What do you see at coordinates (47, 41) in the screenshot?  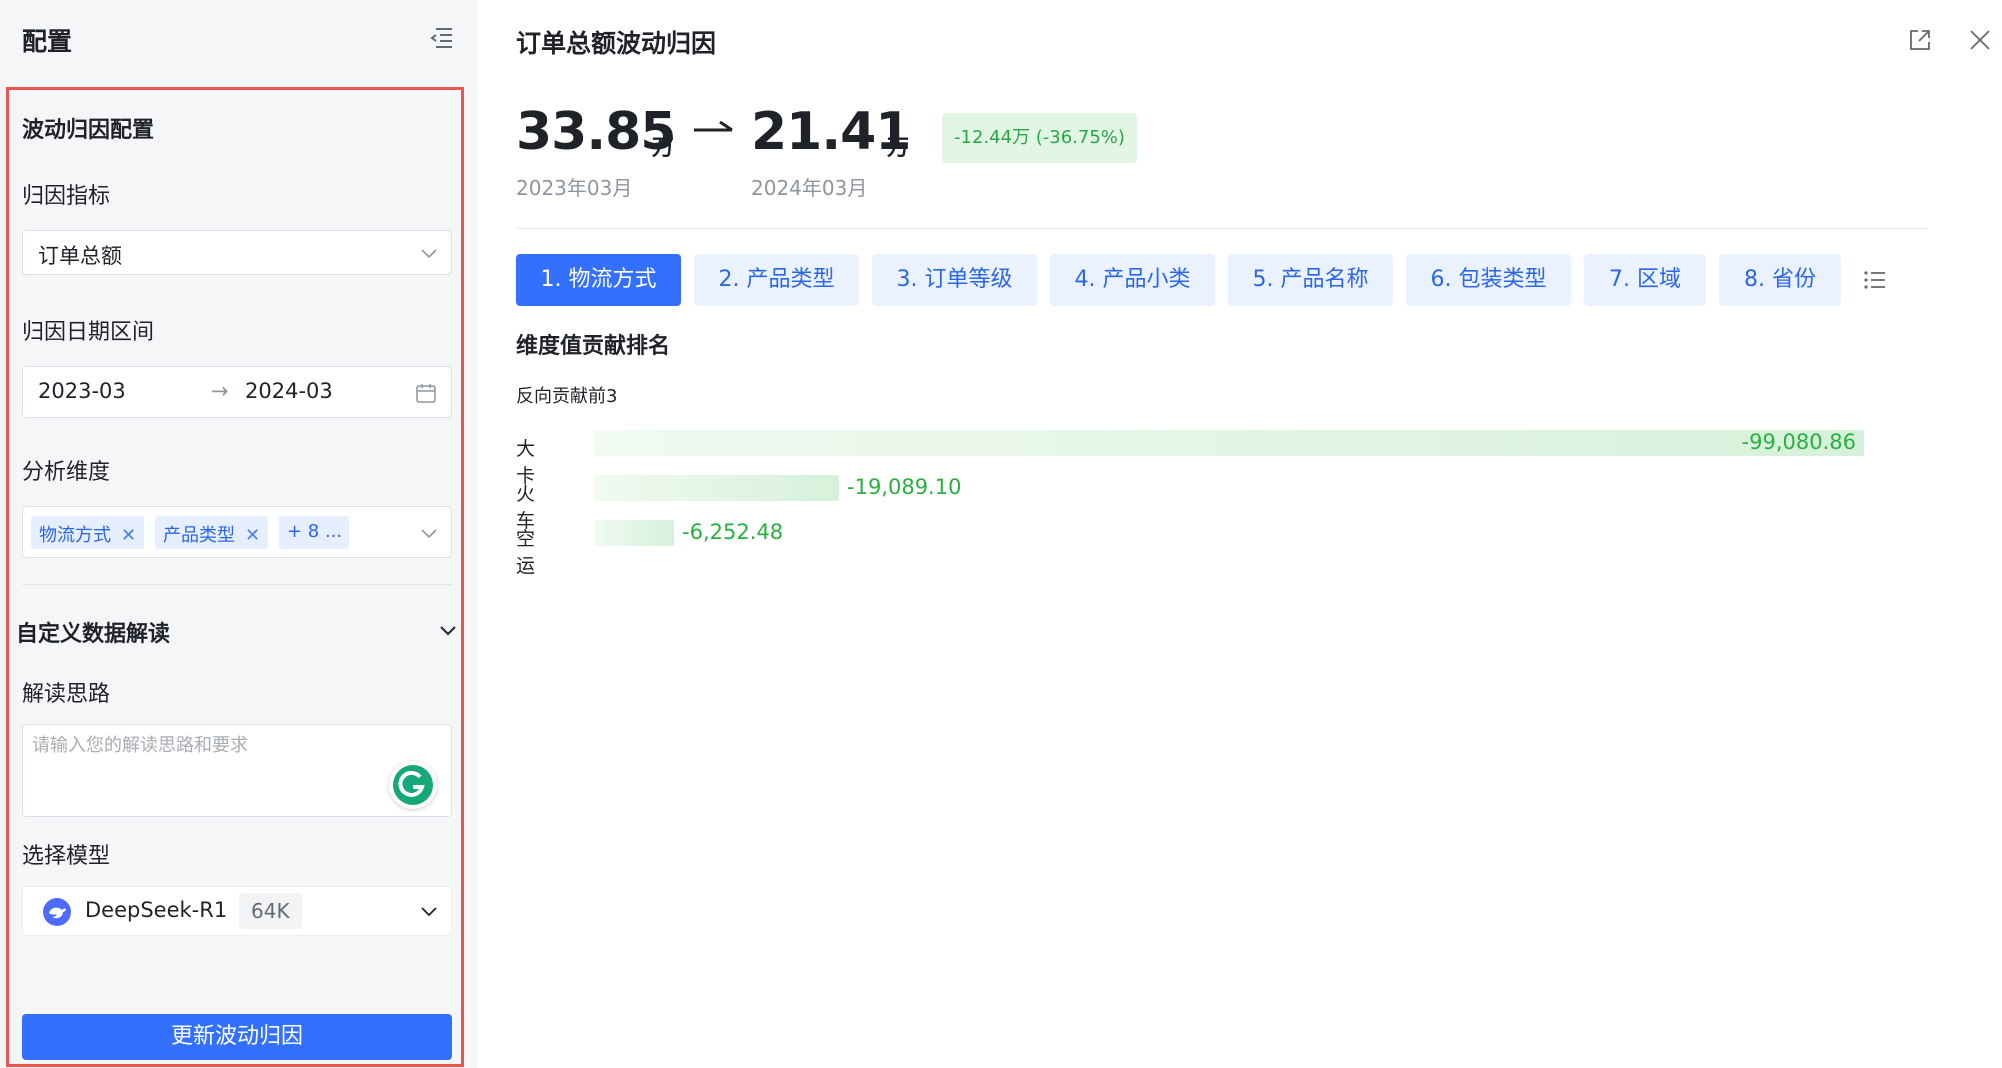 I see `config-title: 配置` at bounding box center [47, 41].